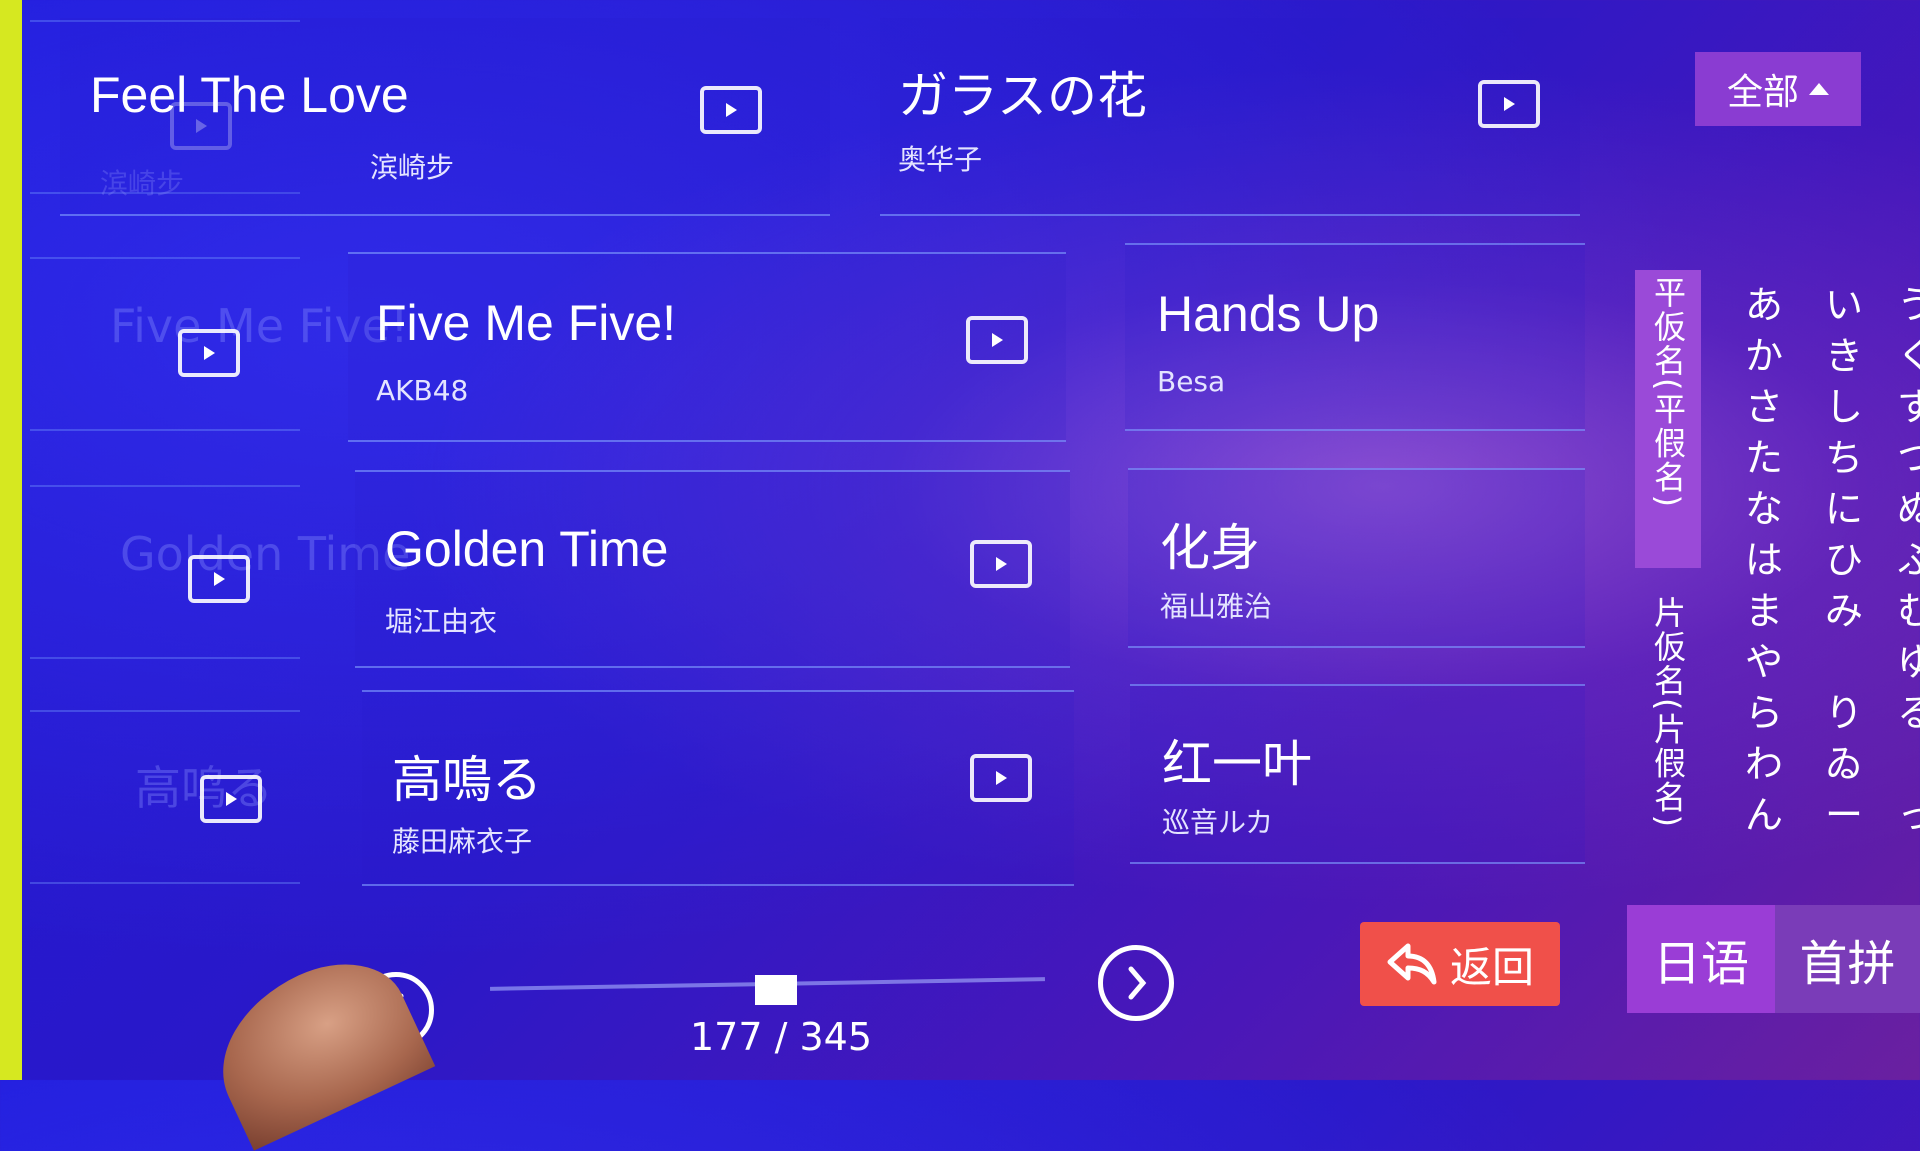 The height and width of the screenshot is (1151, 1920). Describe the element at coordinates (1764, 509) in the screenshot. I see `kana-key: な` at that location.